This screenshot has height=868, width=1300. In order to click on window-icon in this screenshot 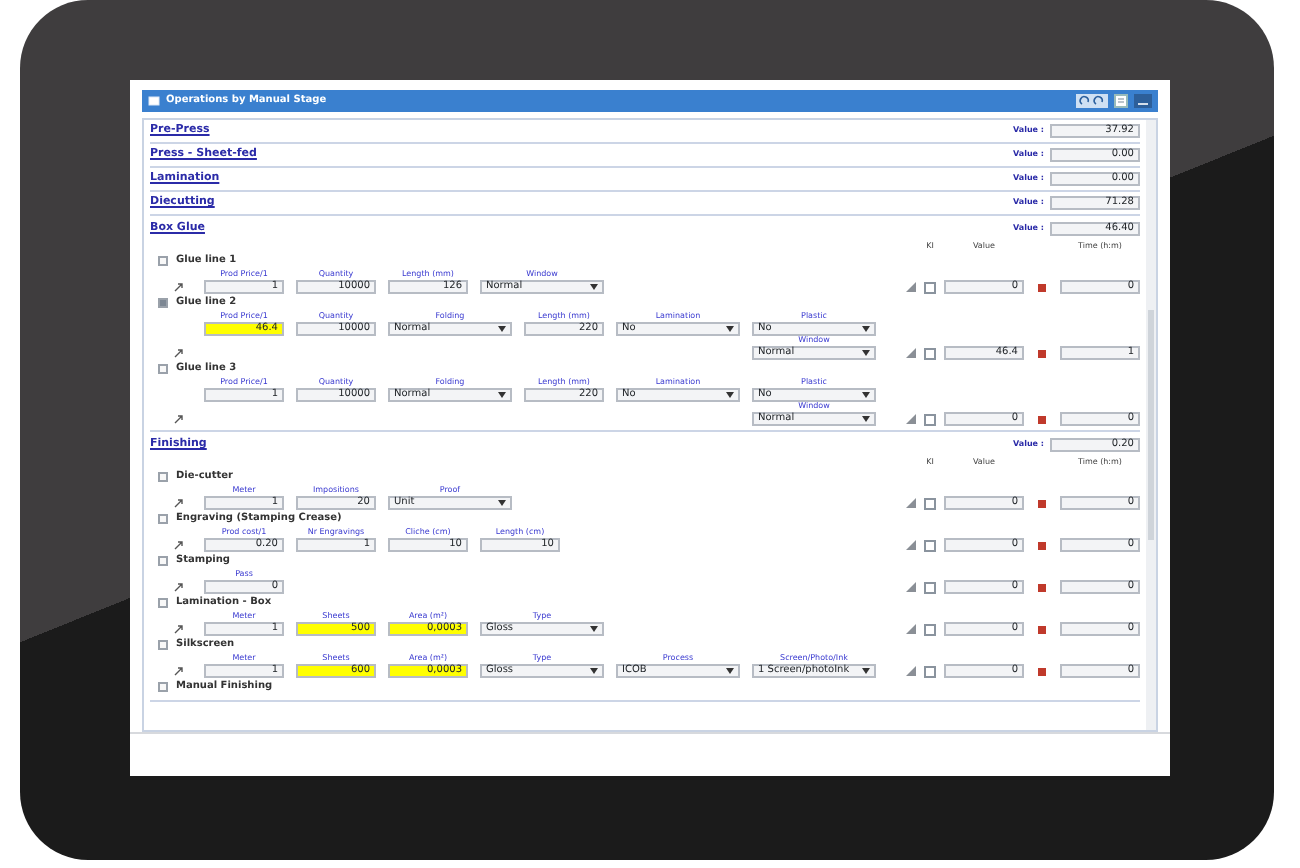, I will do `click(154, 101)`.